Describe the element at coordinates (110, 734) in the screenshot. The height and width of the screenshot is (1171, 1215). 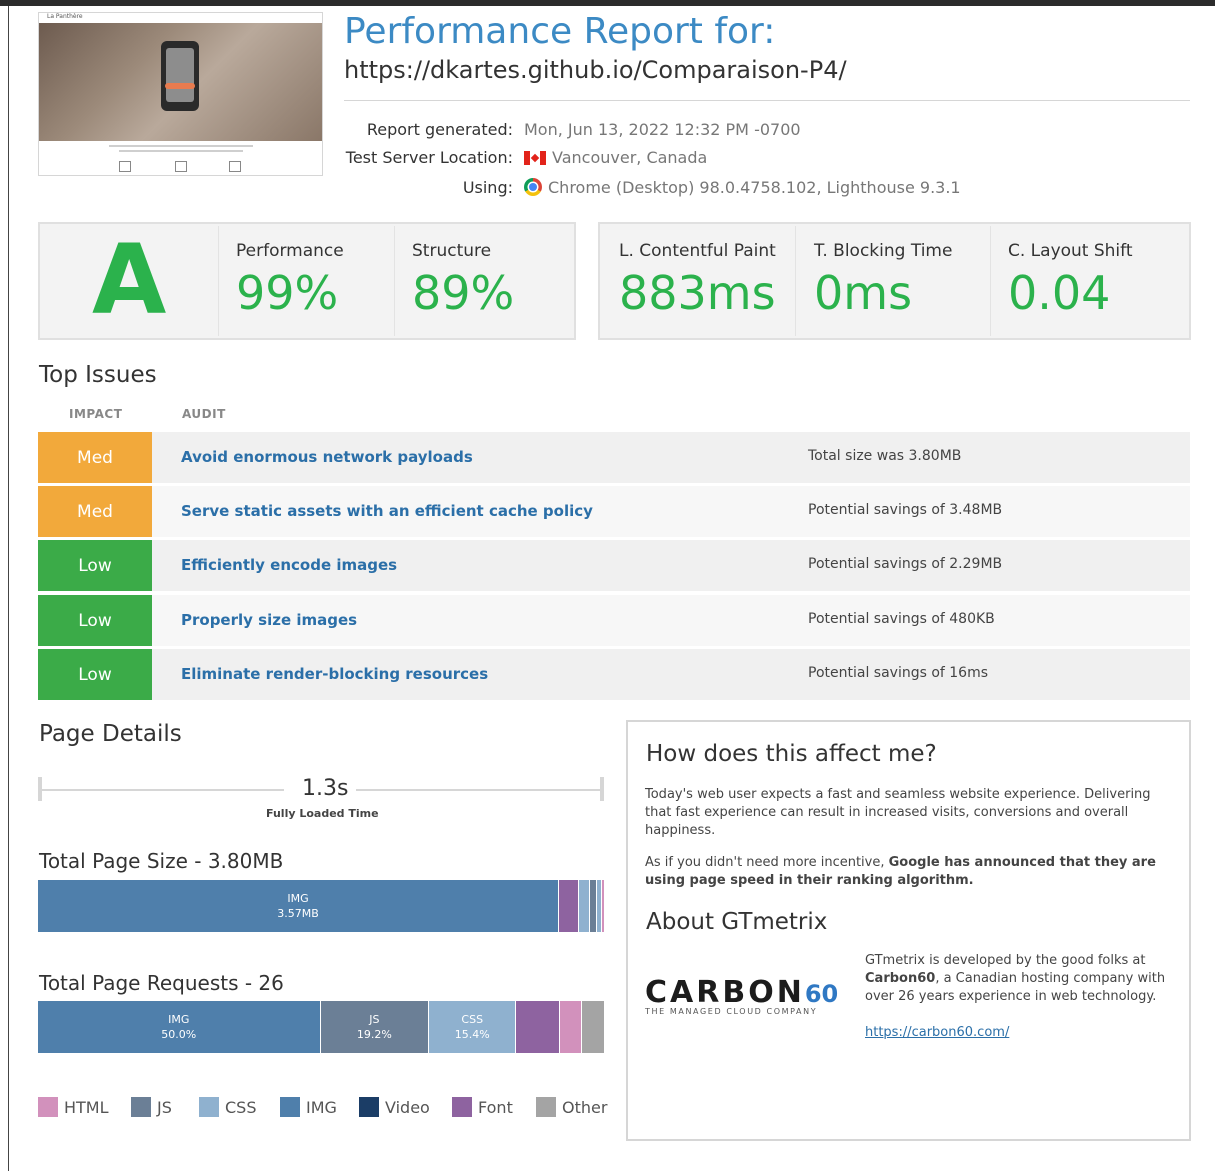
I see `page-details-heading: Page Details` at that location.